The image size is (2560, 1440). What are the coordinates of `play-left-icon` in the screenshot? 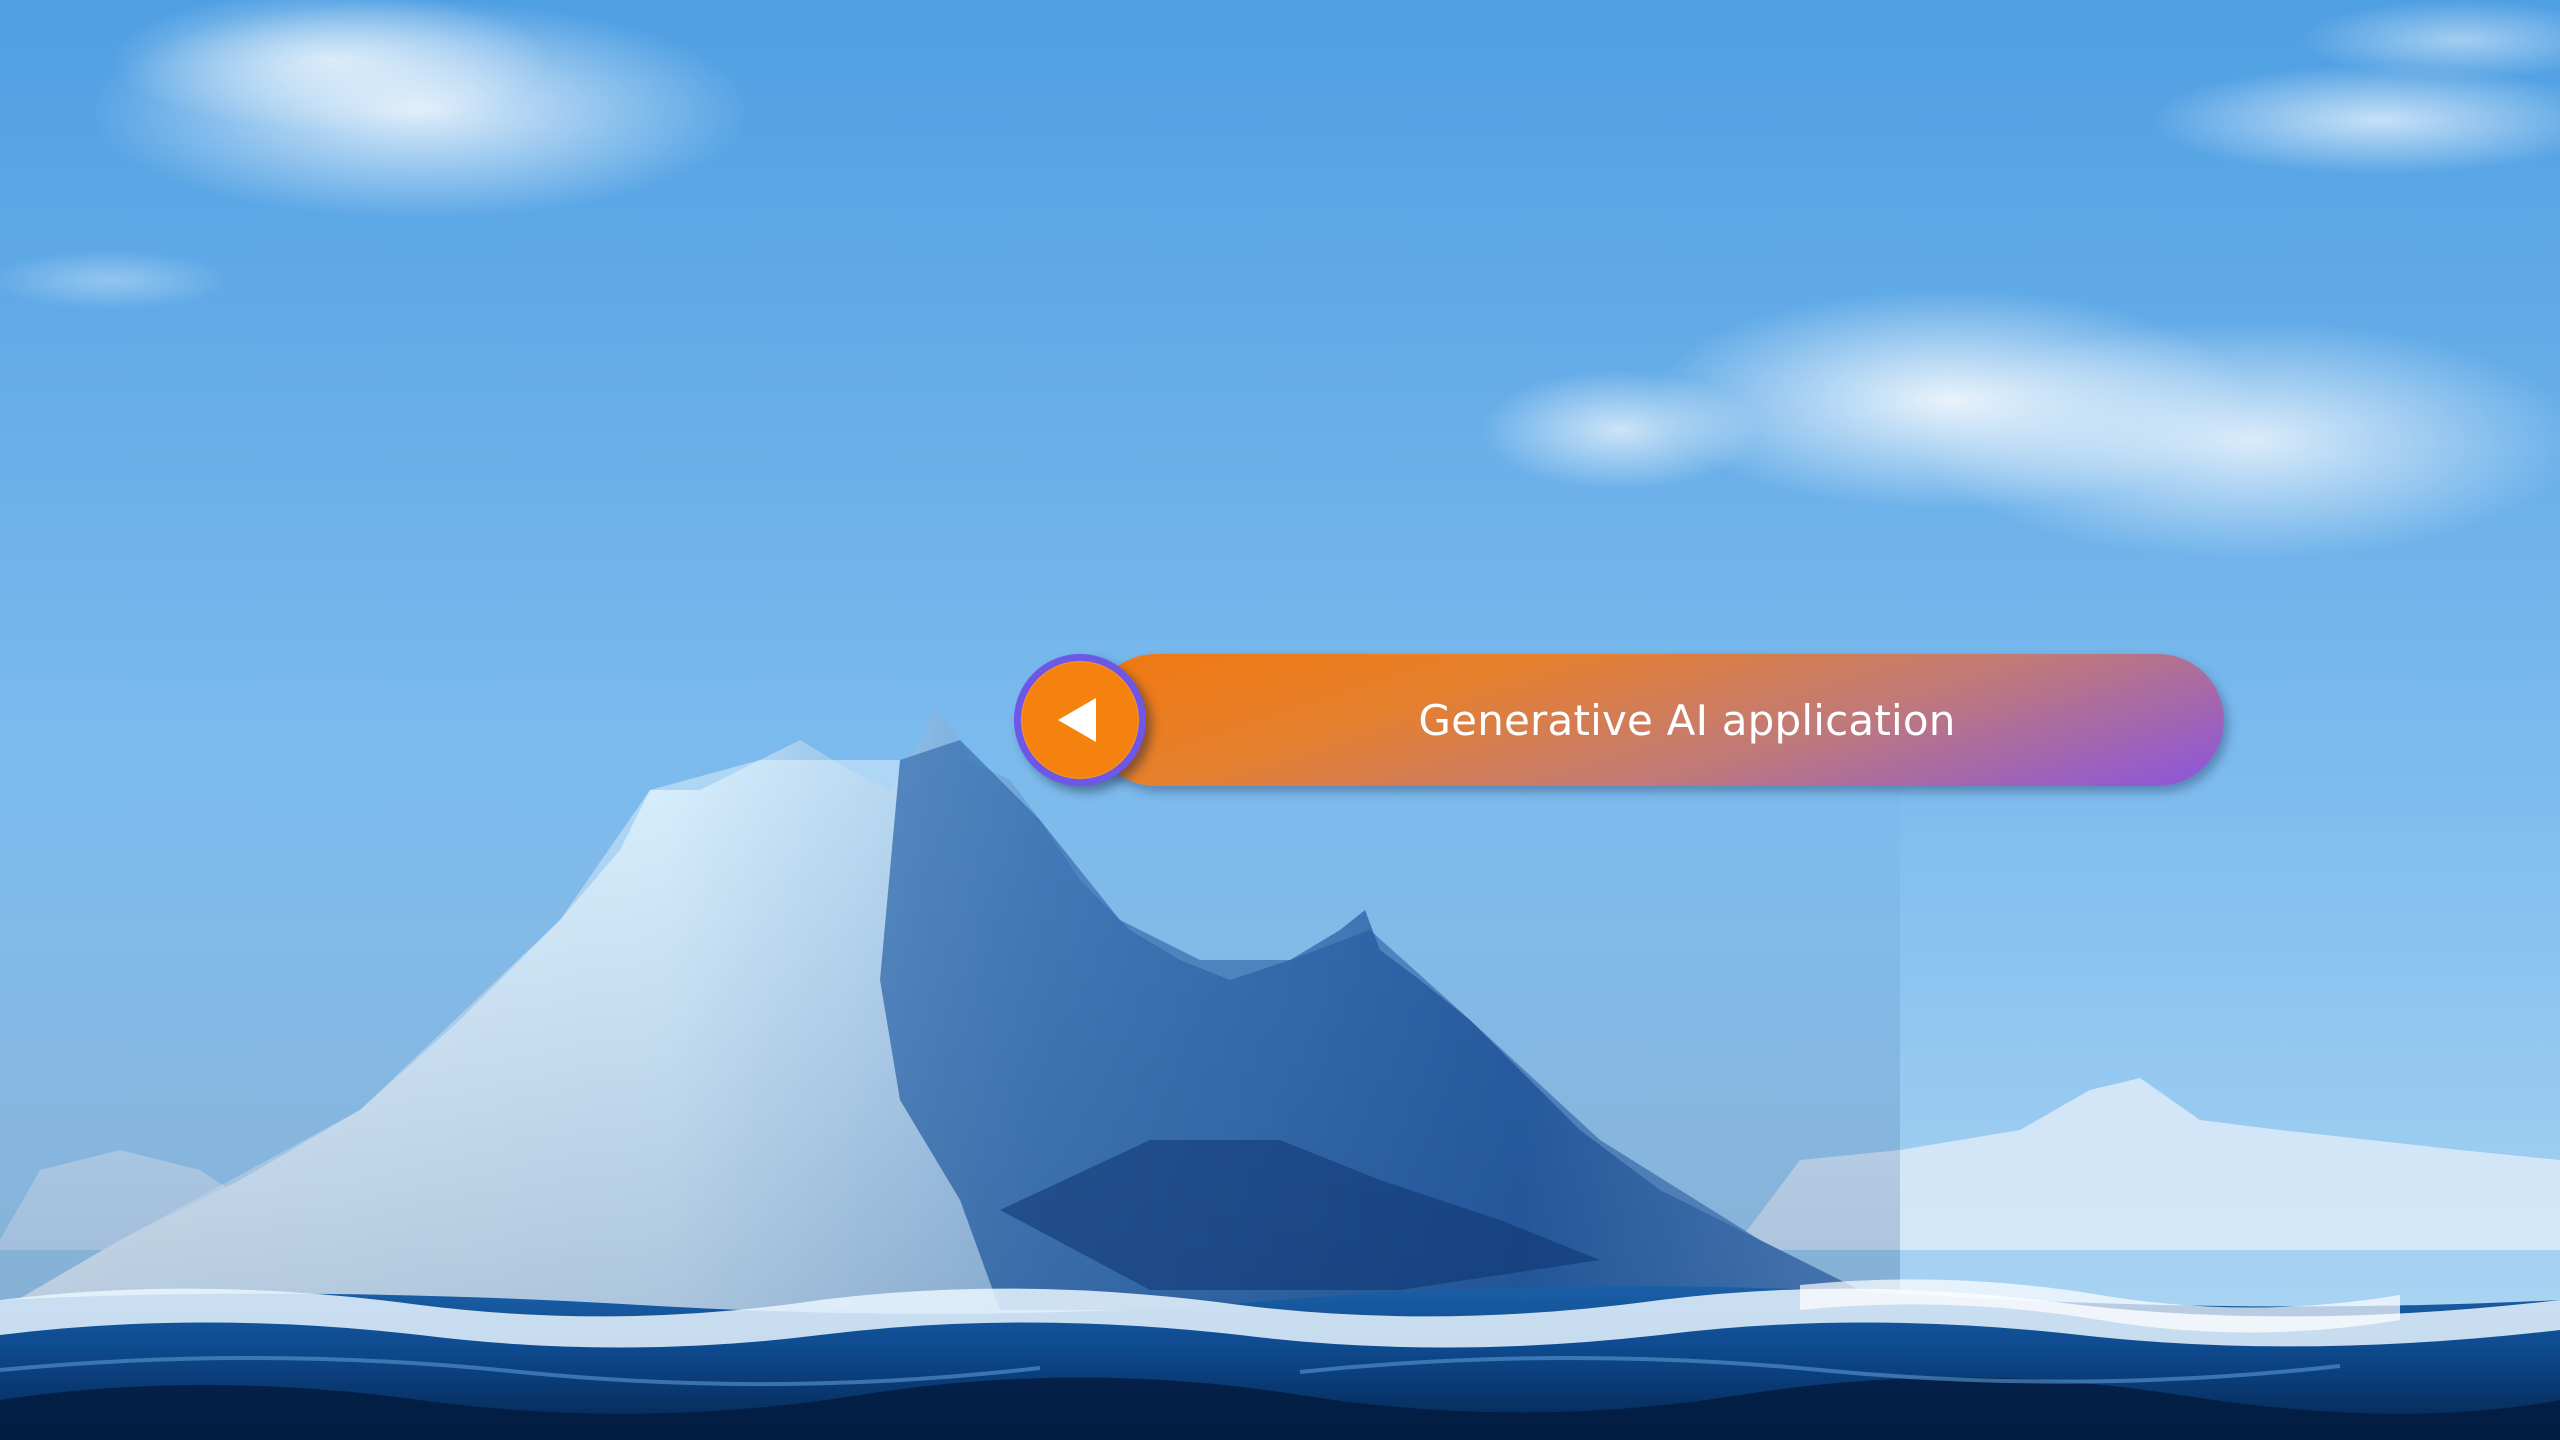 It's located at (1077, 720).